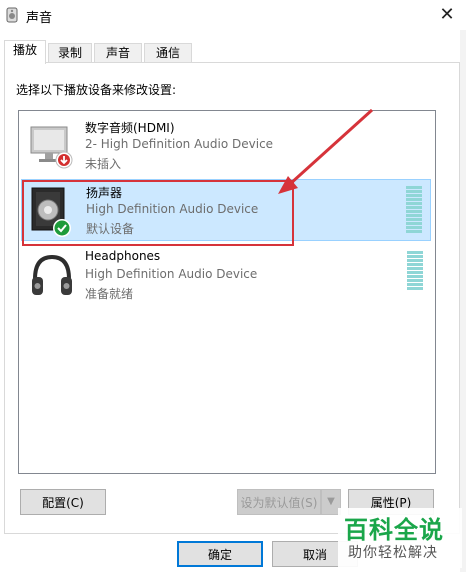 The image size is (466, 572). Describe the element at coordinates (96, 90) in the screenshot. I see `instruction-label: 选择以下播放设备来修改设置:` at that location.